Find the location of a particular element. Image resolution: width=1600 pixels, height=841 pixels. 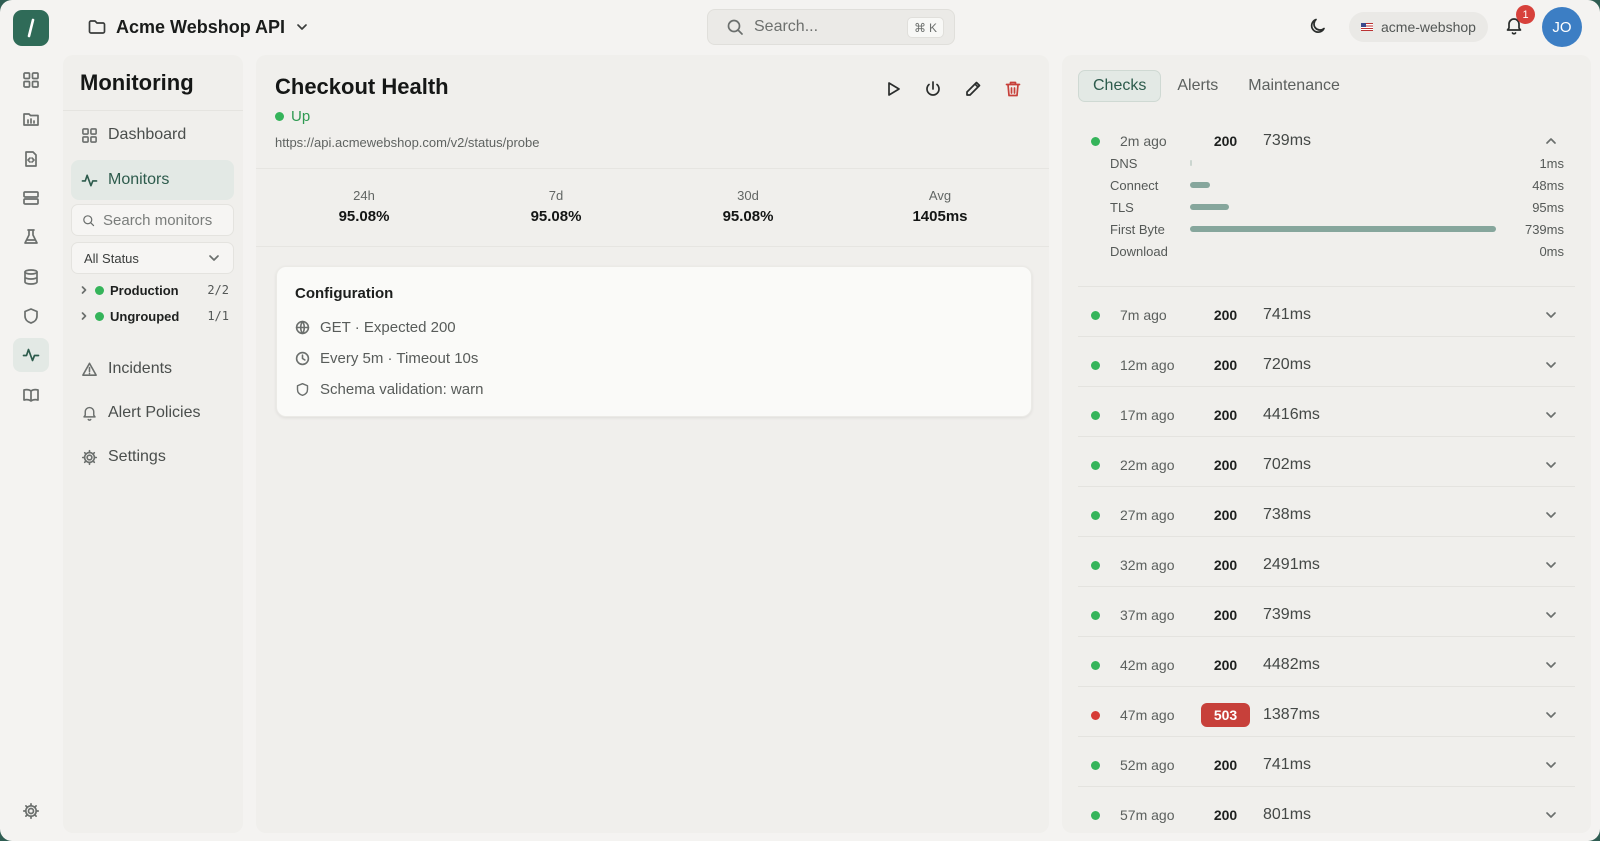

checks-tabs: Checks Alerts Maintenance is located at coordinates (1216, 86).